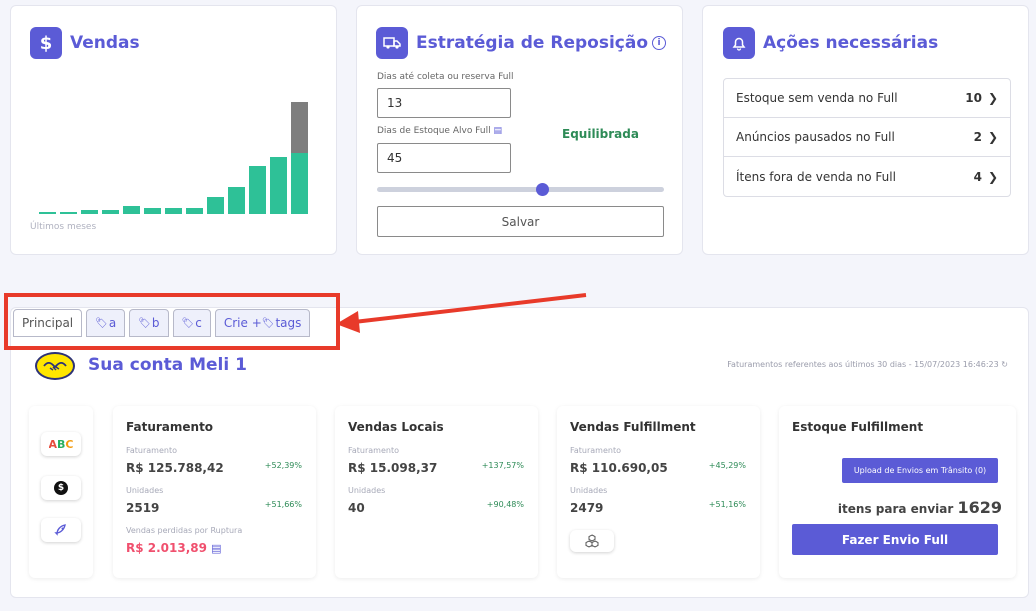  Describe the element at coordinates (439, 131) in the screenshot. I see `field2-label: Dias de Estoque Alvo Full ▤` at that location.